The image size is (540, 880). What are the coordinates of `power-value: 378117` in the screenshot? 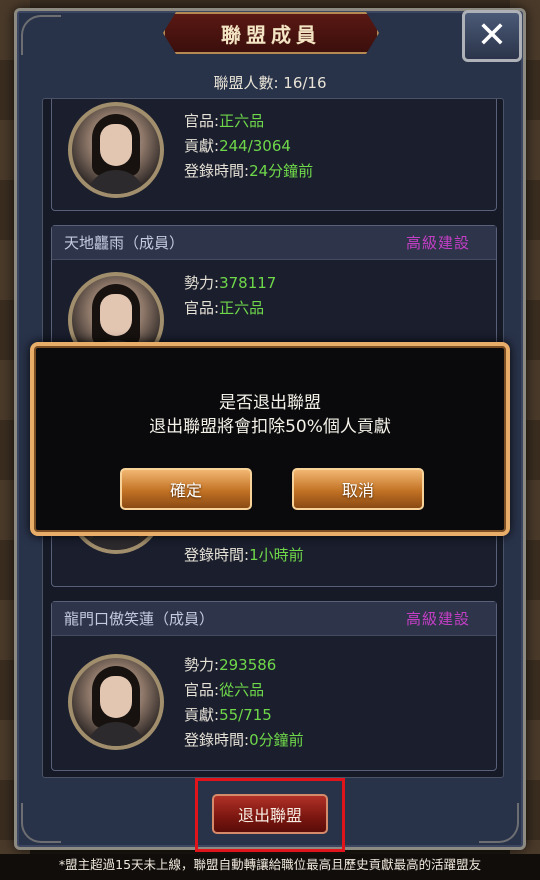 It's located at (248, 282).